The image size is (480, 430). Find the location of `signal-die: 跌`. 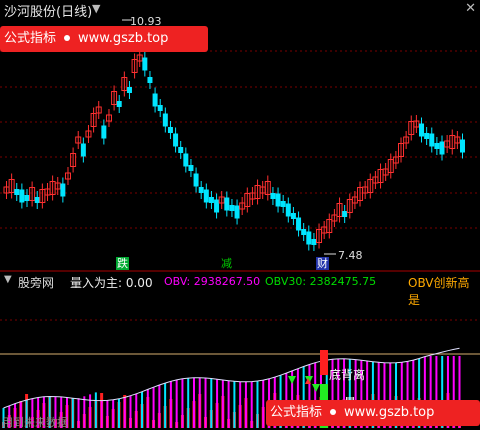

signal-die: 跌 is located at coordinates (122, 263).